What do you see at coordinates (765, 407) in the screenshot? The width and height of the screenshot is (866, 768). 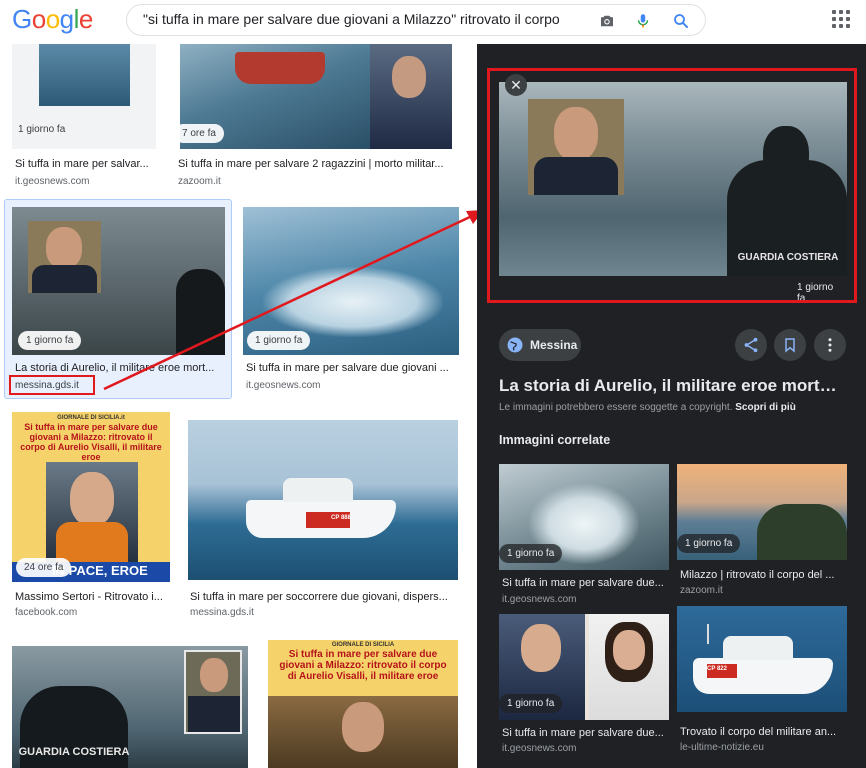 I see `learn-more-link: Scopri di più` at bounding box center [765, 407].